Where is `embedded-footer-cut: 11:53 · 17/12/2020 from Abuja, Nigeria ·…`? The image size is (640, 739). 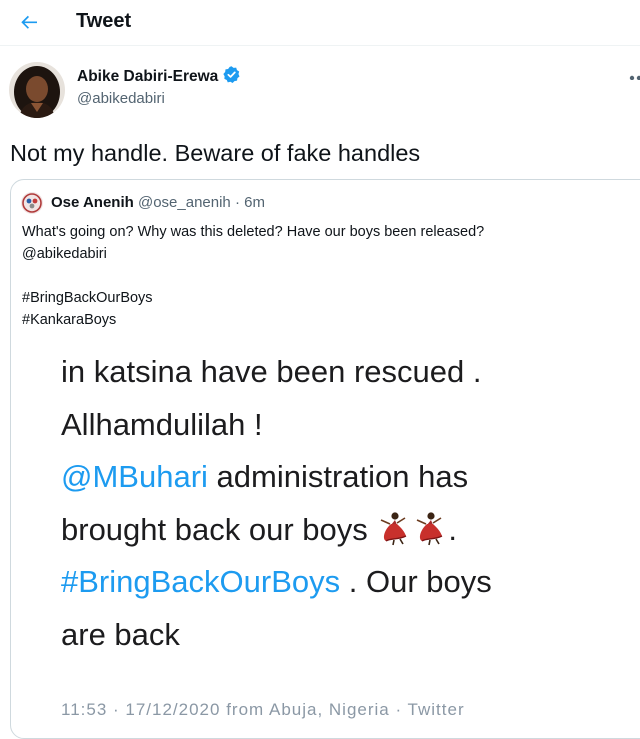 embedded-footer-cut: 11:53 · 17/12/2020 from Abuja, Nigeria ·… is located at coordinates (263, 709).